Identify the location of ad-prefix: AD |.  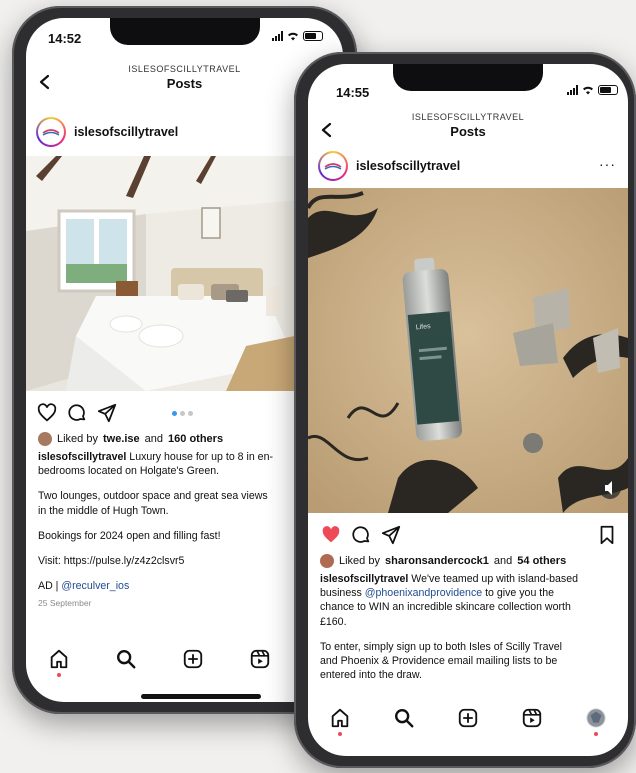
(48, 586).